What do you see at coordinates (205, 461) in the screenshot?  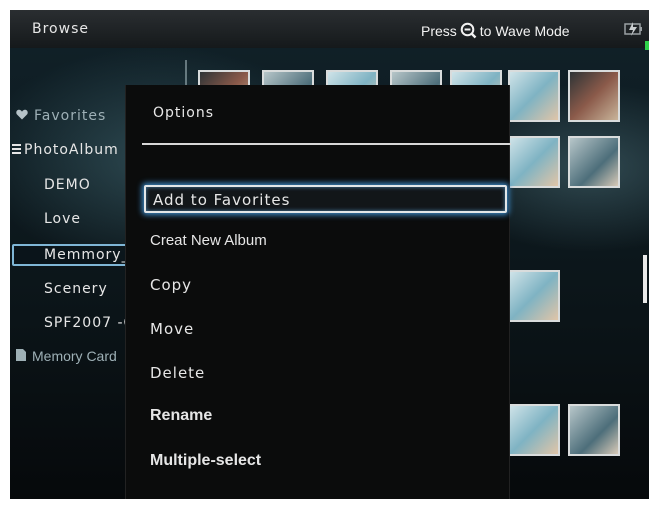 I see `menu-item-multiple-select: Multiple-select` at bounding box center [205, 461].